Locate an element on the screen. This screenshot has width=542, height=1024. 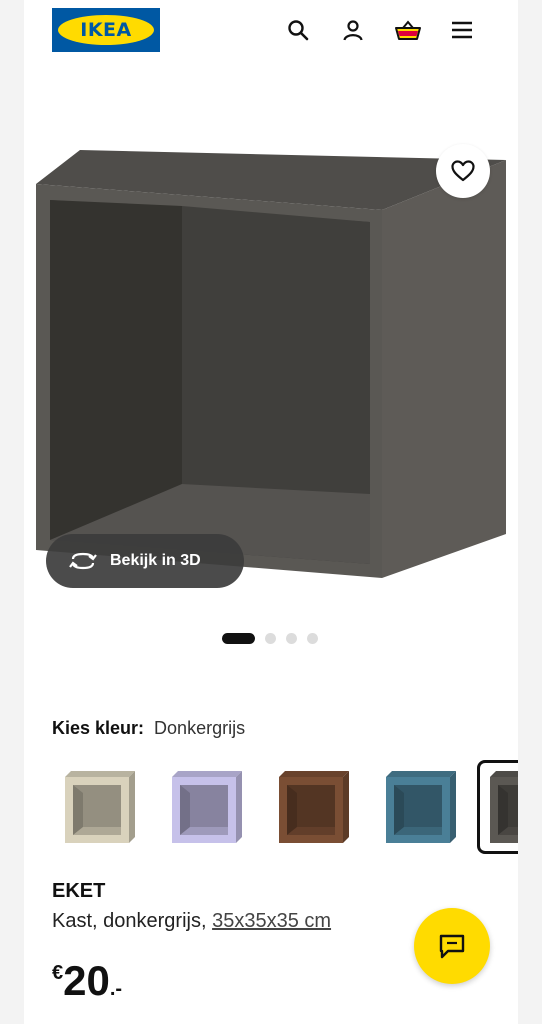
chat-icon is located at coordinates (452, 946).